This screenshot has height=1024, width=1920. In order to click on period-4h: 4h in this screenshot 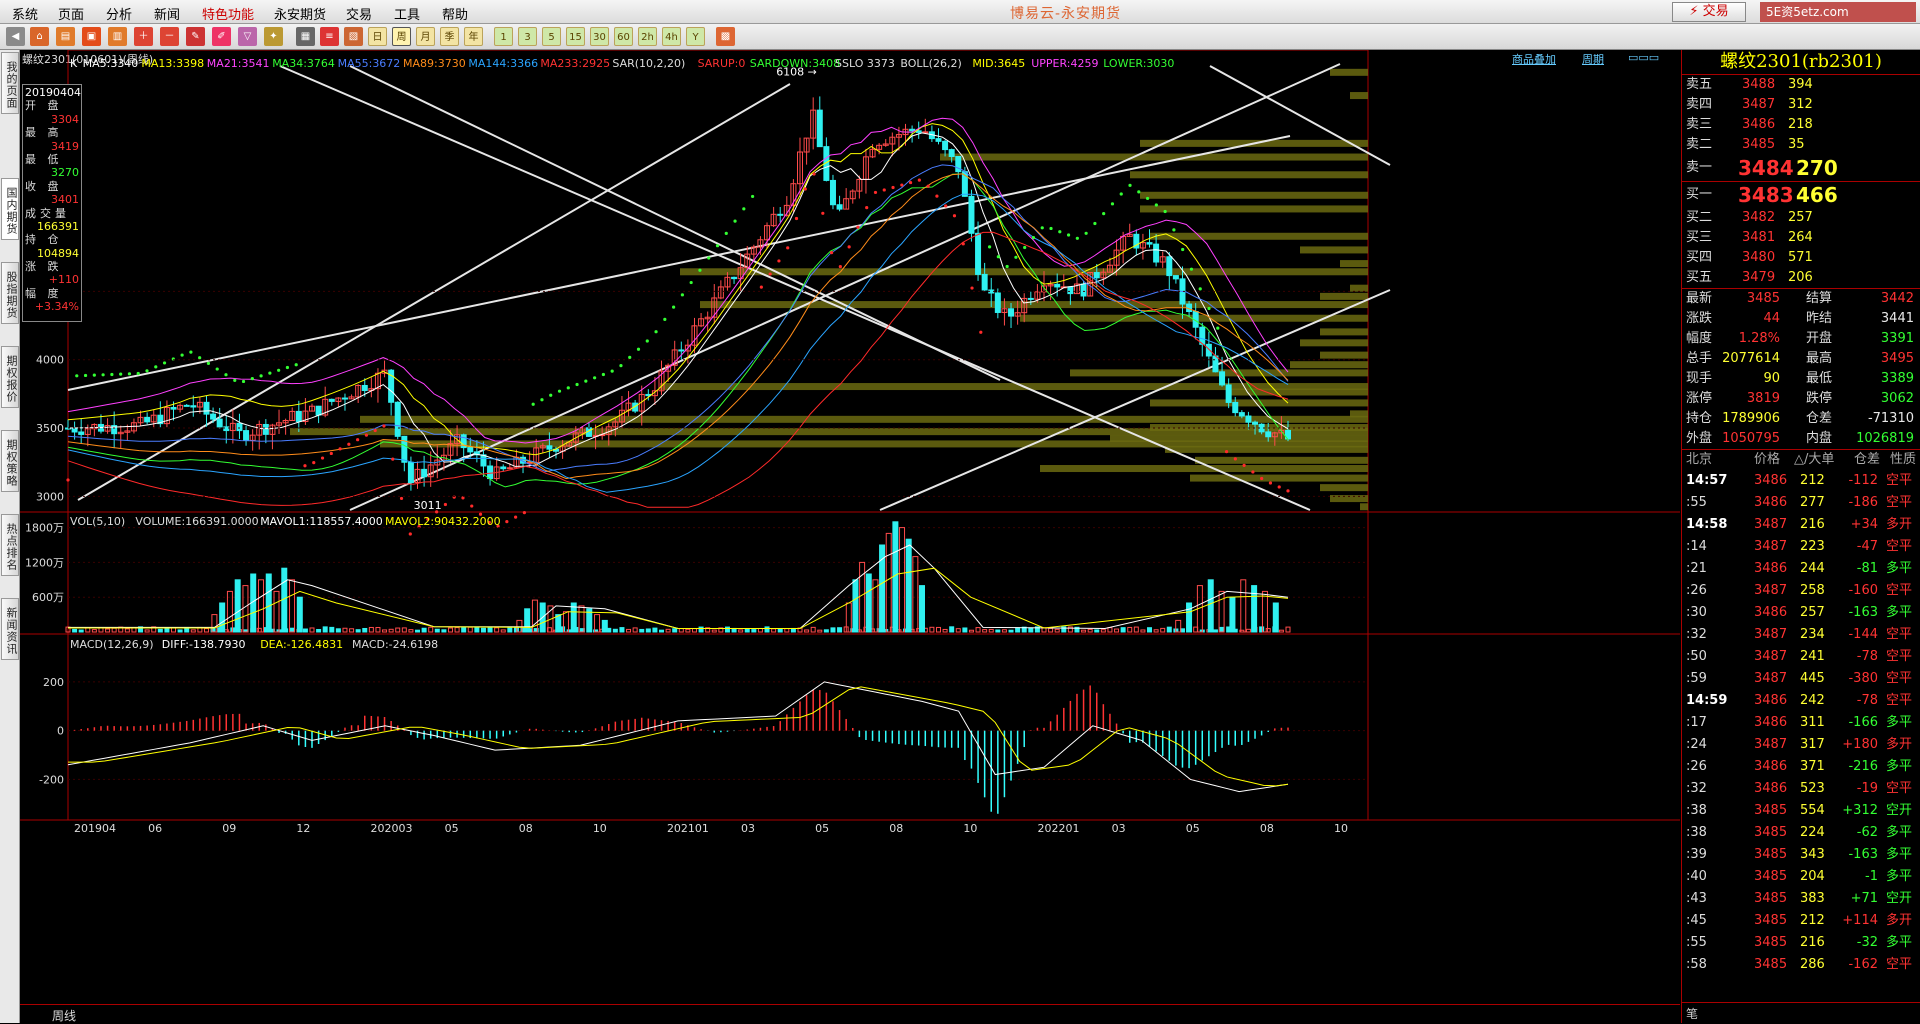, I will do `click(671, 36)`.